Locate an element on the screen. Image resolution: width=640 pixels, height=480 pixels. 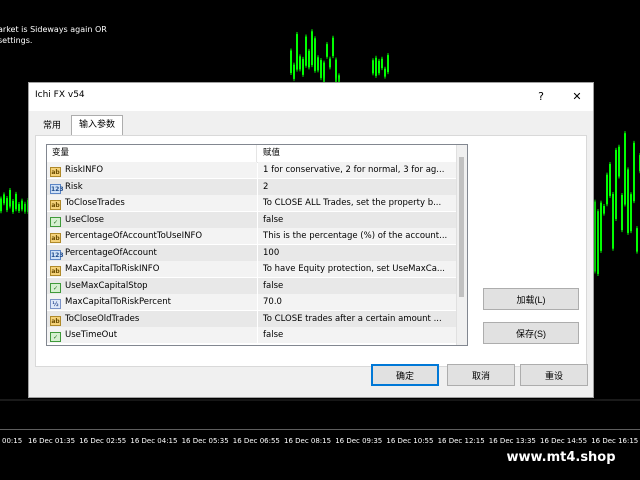
table-row: ✓ UseTimeOut false is located at coordinates (252, 336).